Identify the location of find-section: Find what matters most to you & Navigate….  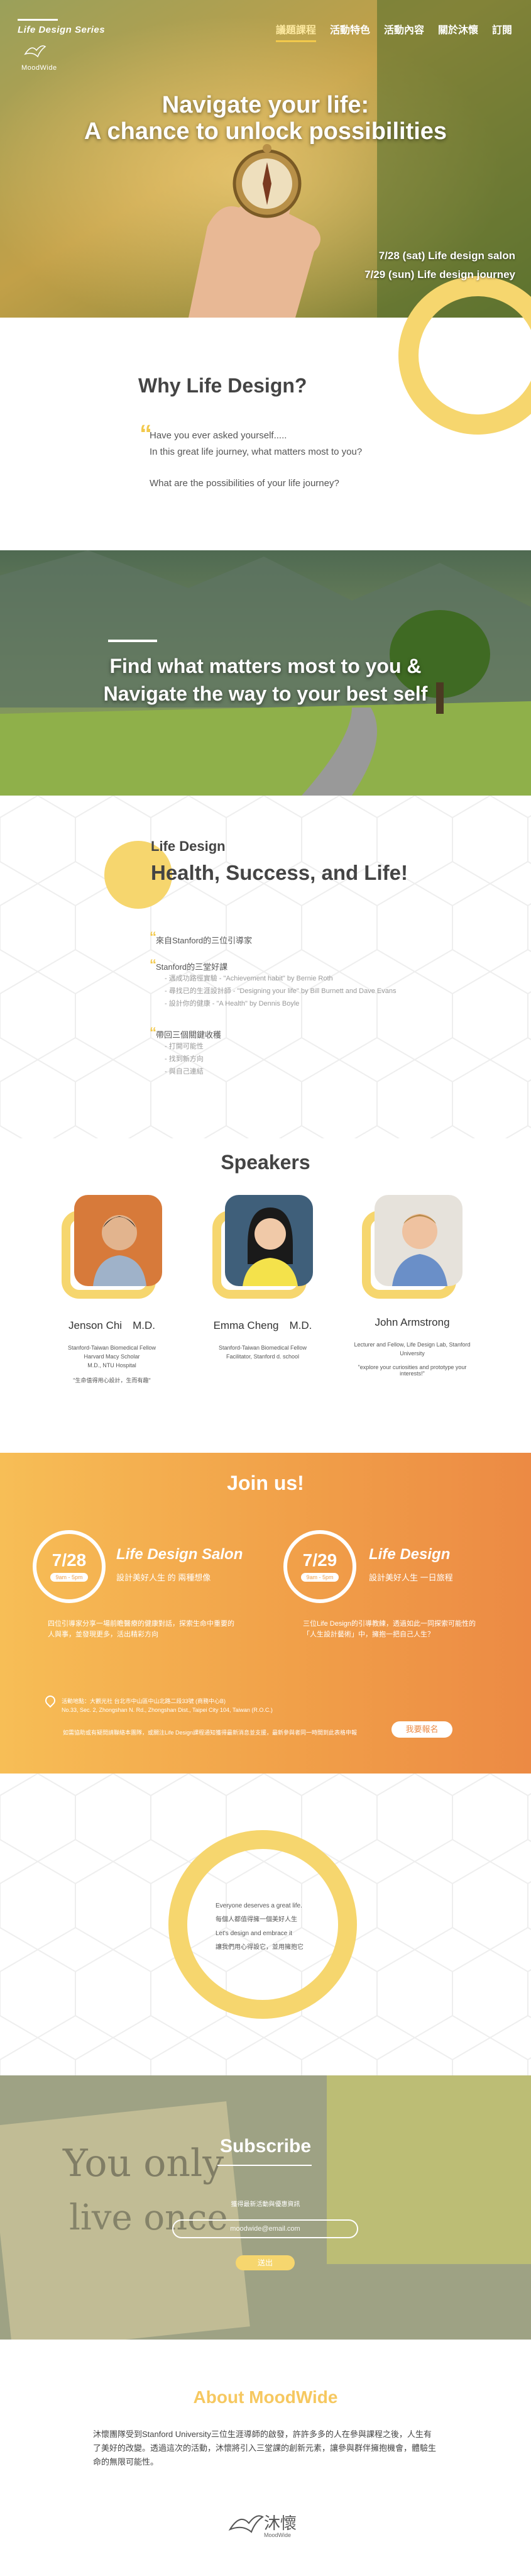
(265, 673).